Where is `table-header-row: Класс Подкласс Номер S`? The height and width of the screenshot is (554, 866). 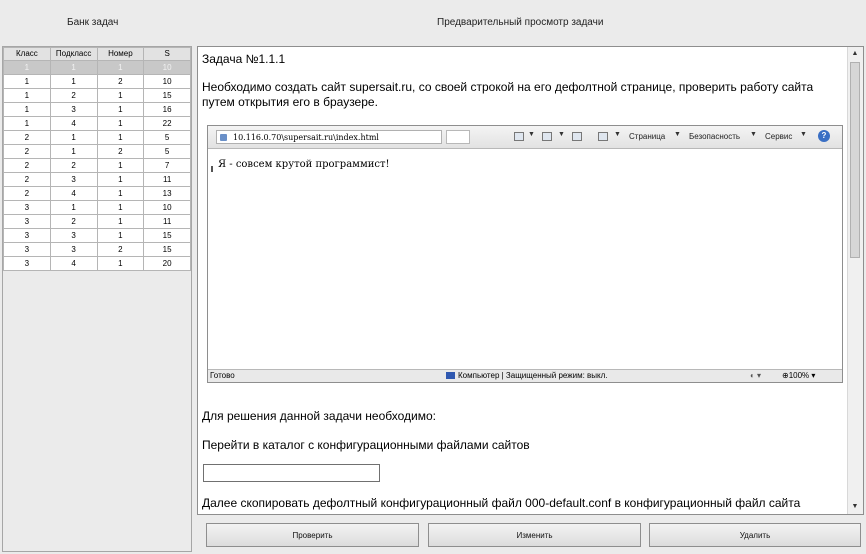 table-header-row: Класс Подкласс Номер S is located at coordinates (97, 54).